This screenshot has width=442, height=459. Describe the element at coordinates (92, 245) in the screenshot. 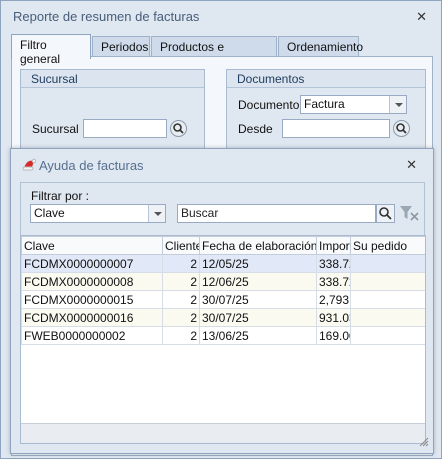

I see `col-clave: Clave` at that location.